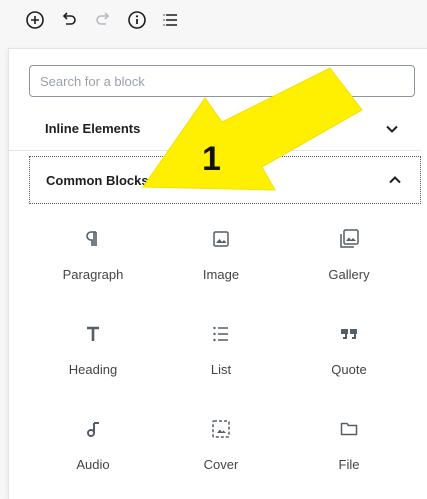  Describe the element at coordinates (225, 180) in the screenshot. I see `section-common-blocks: Common Blocks` at that location.